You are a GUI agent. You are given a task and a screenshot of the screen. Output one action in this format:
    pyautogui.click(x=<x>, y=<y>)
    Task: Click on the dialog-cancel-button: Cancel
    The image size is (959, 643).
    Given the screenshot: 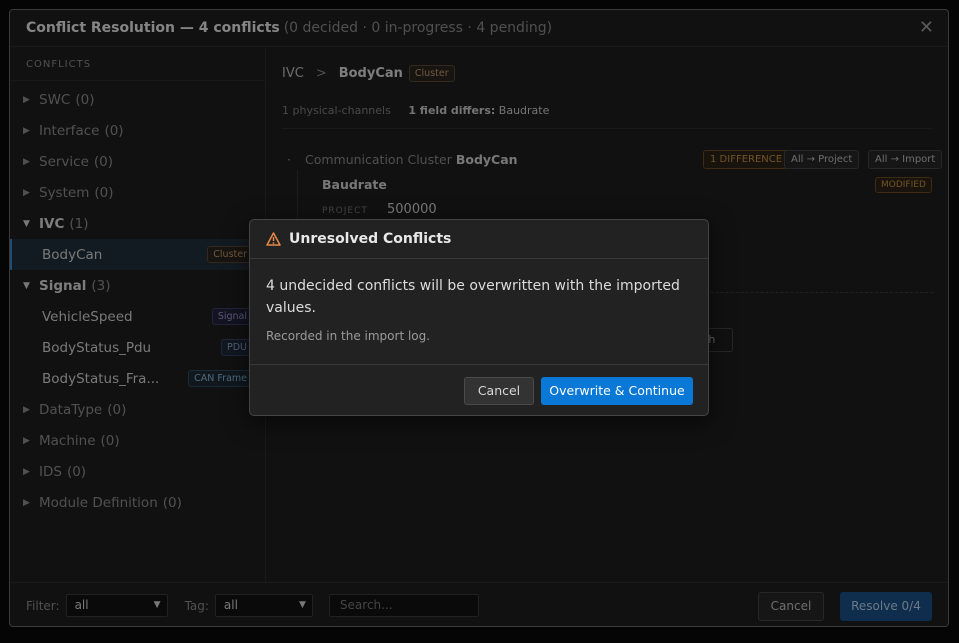 What is the action you would take?
    pyautogui.click(x=499, y=391)
    